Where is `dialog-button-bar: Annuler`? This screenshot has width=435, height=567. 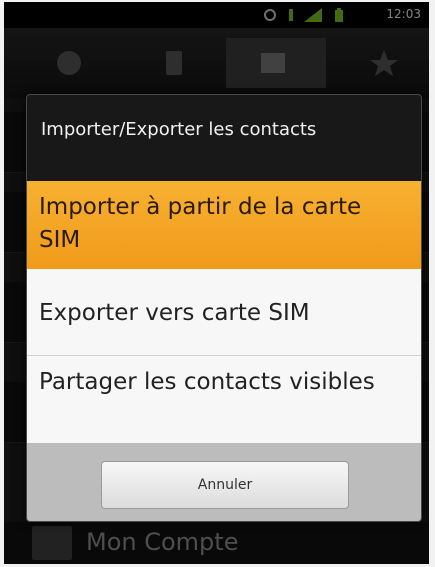
dialog-button-bar: Annuler is located at coordinates (224, 482).